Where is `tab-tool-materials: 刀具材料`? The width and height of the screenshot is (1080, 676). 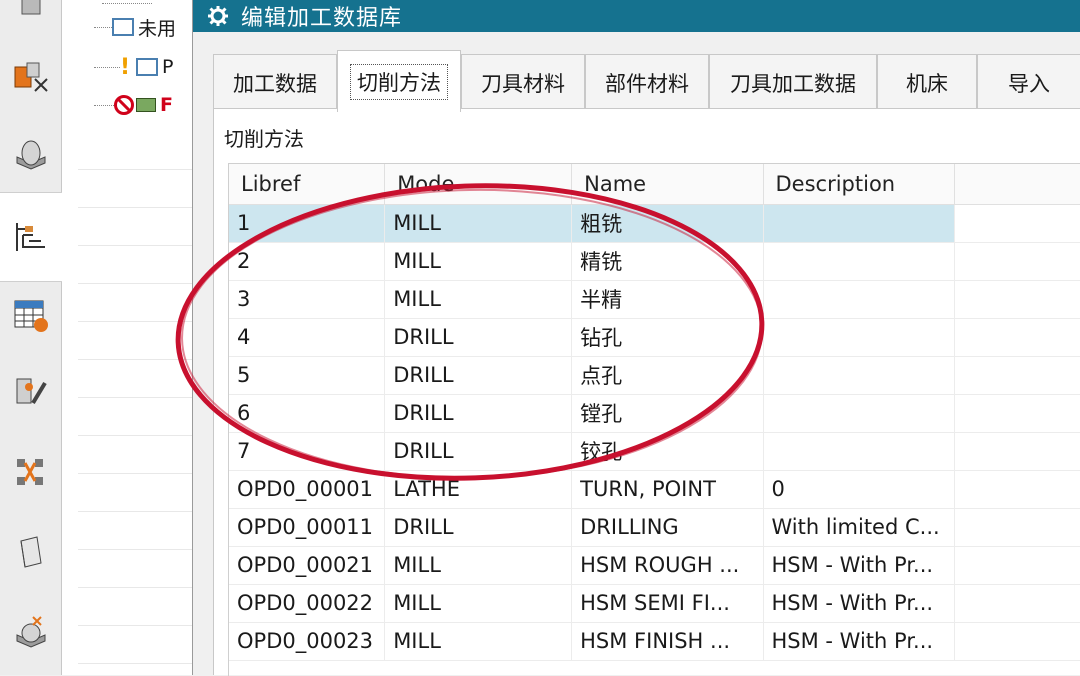
tab-tool-materials: 刀具材料 is located at coordinates (523, 82).